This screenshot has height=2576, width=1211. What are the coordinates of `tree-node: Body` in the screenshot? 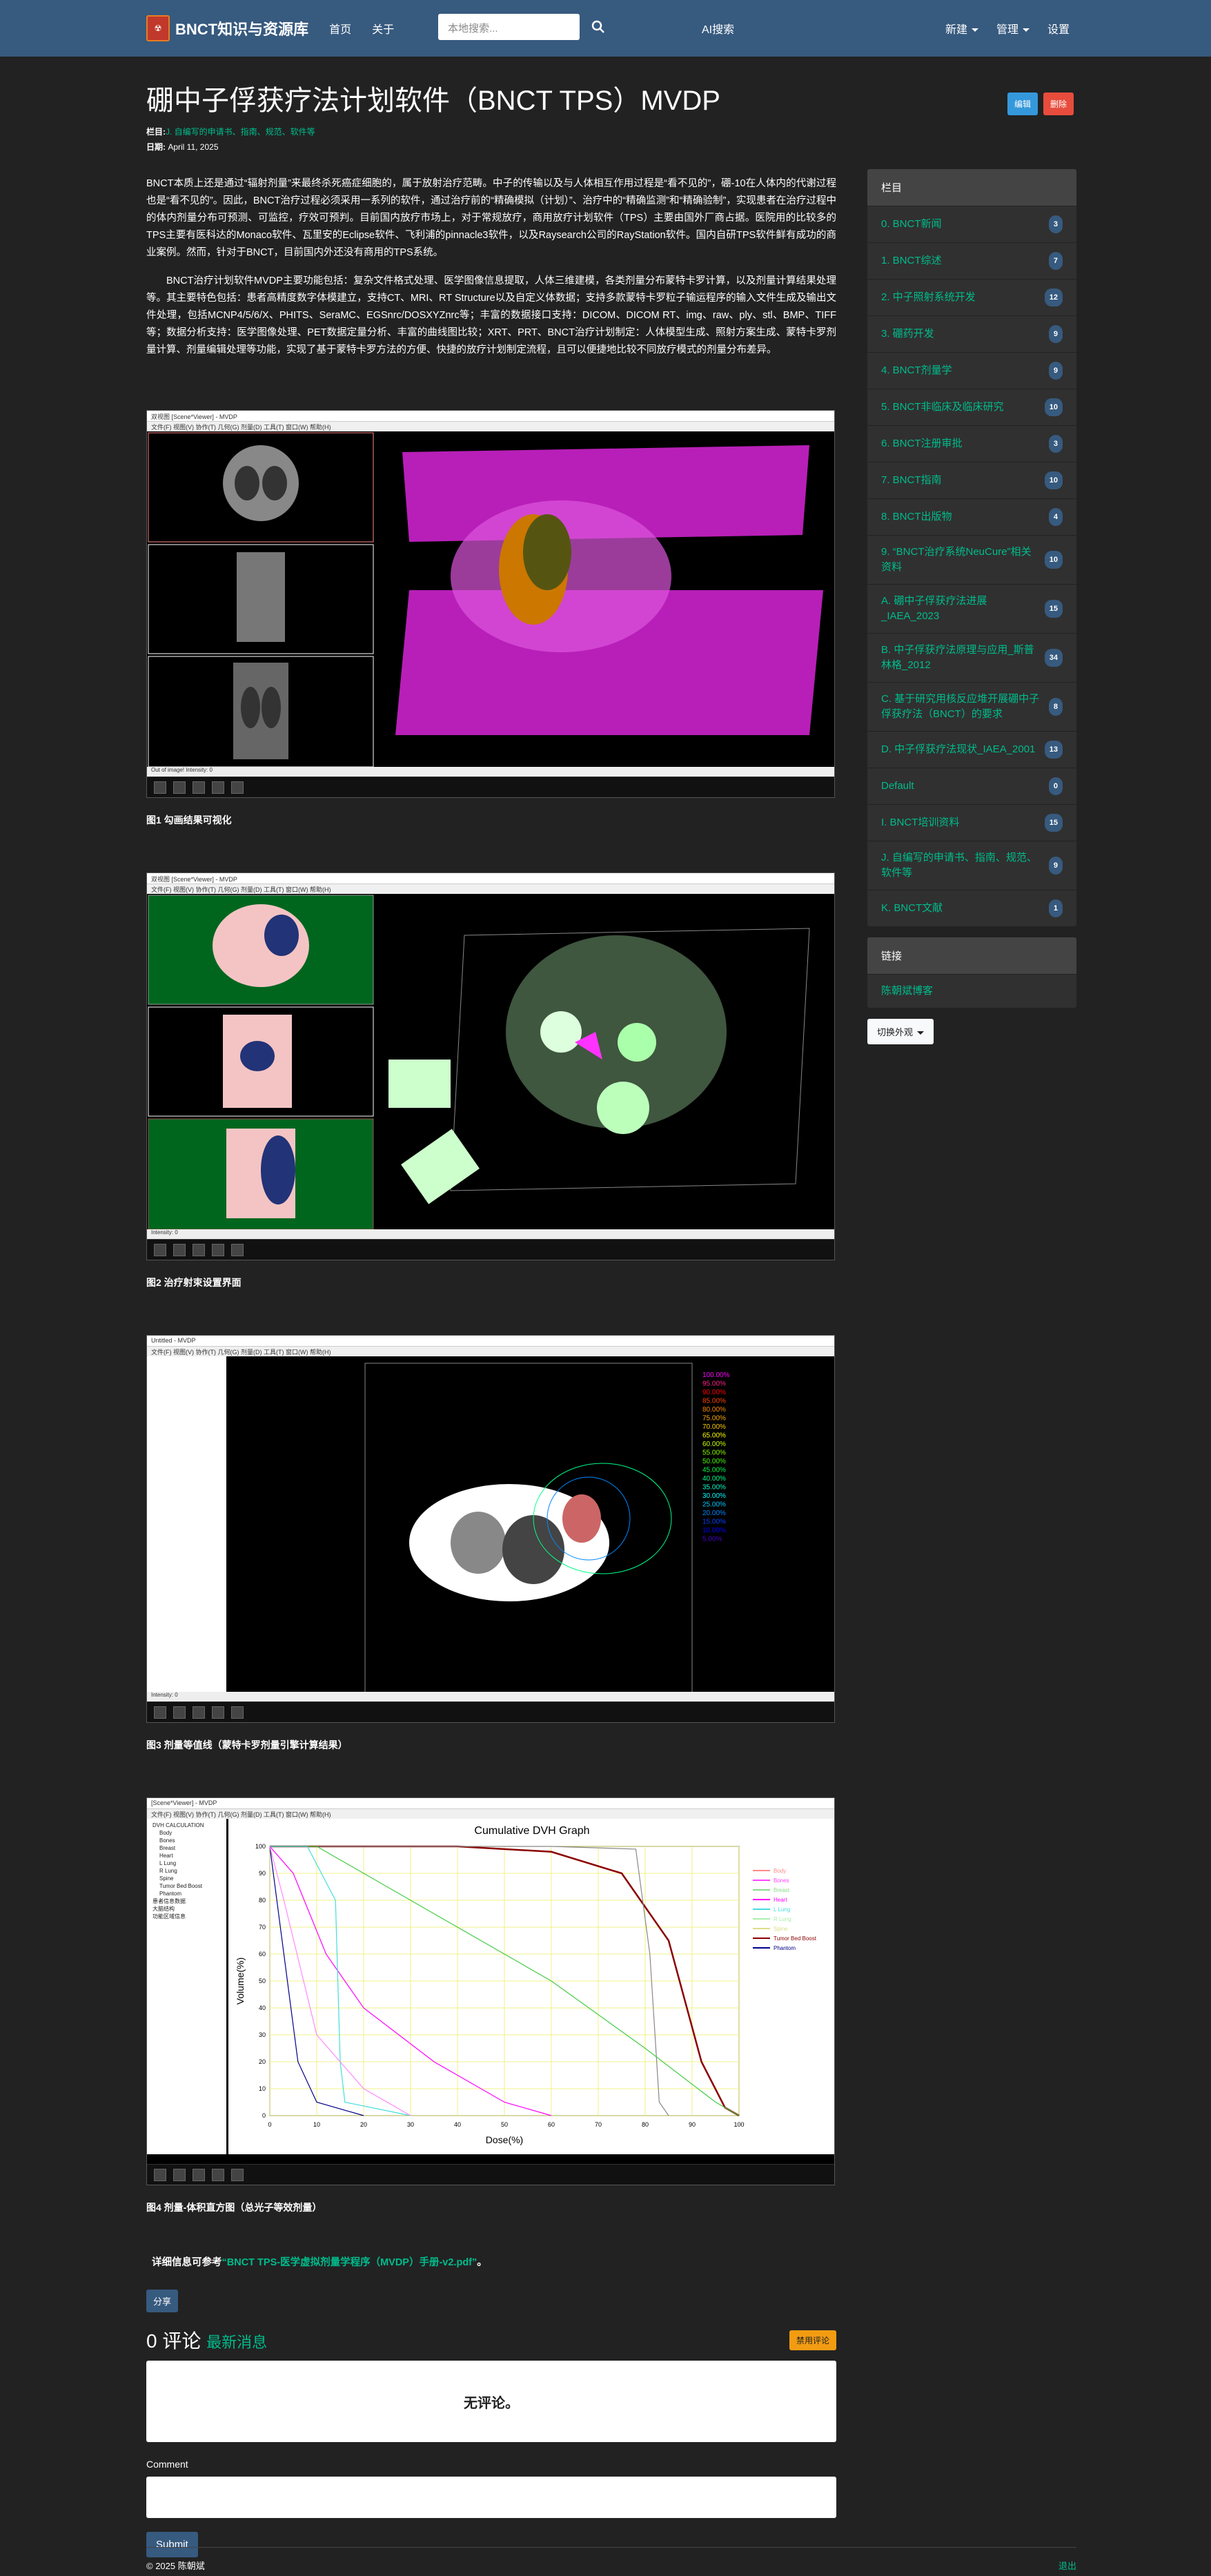 It's located at (187, 1833).